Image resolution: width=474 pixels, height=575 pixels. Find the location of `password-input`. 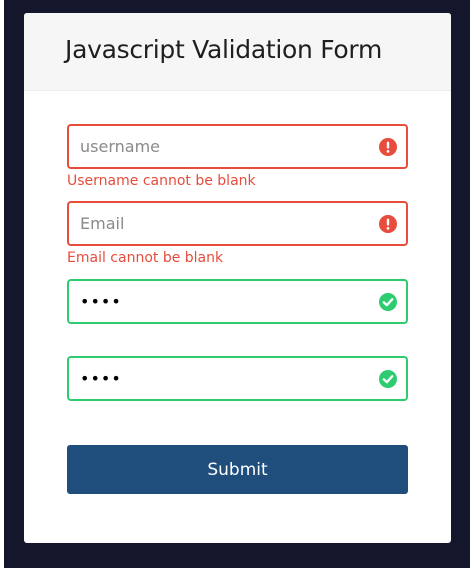

password-input is located at coordinates (237, 301).